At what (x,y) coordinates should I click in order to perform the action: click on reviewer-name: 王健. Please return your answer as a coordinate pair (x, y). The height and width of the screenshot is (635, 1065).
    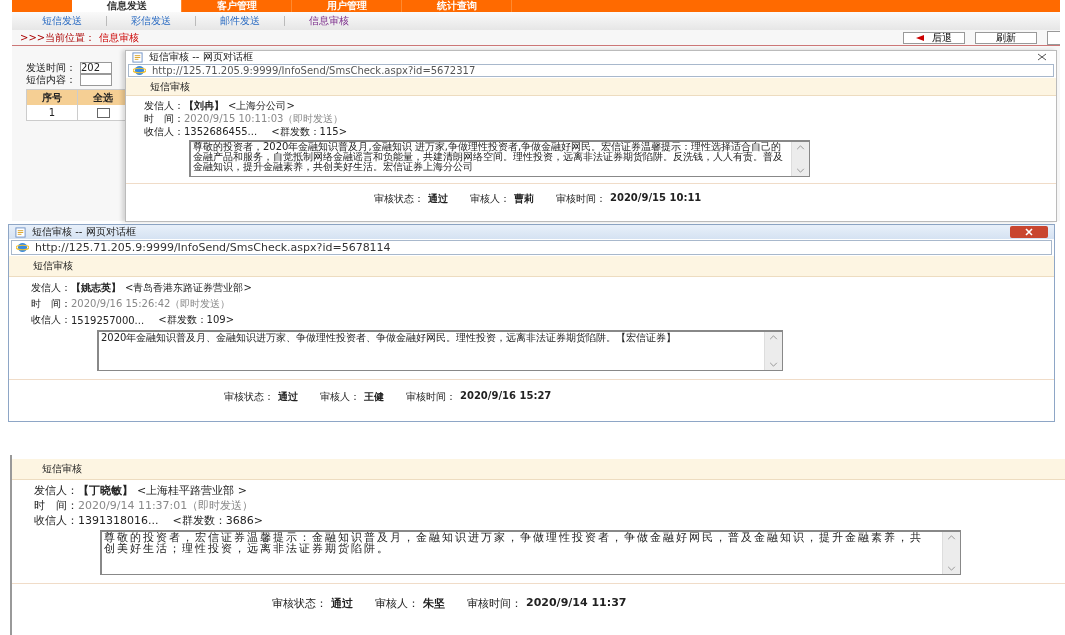
    Looking at the image, I should click on (374, 397).